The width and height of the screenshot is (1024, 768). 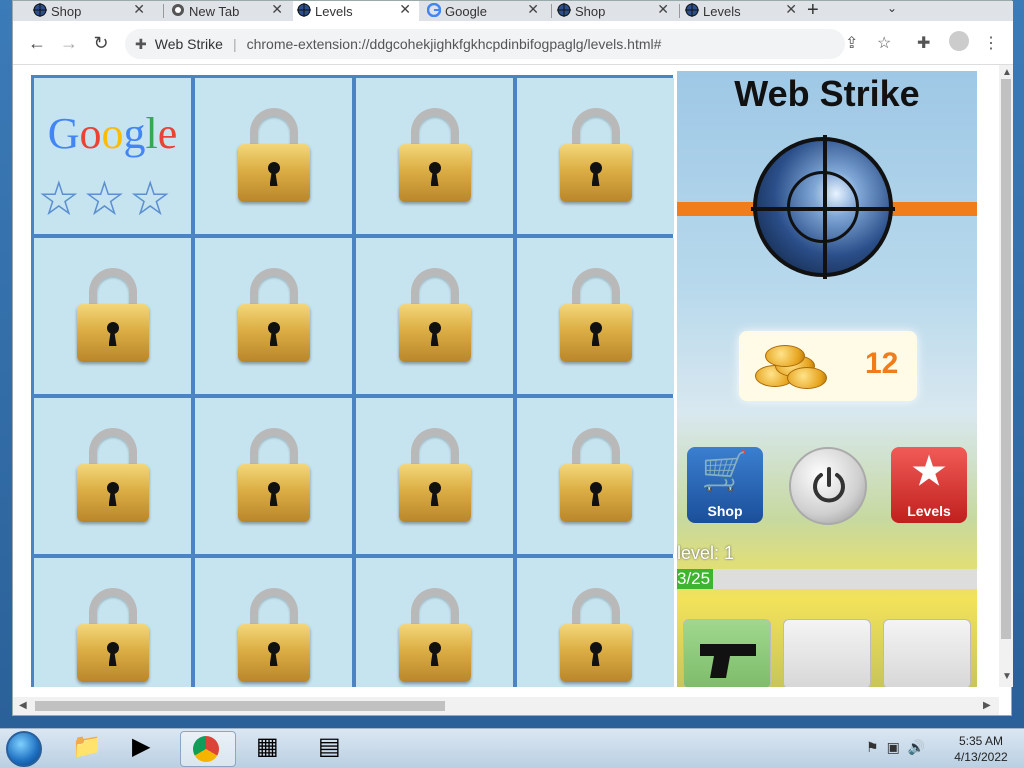 What do you see at coordinates (37, 43) in the screenshot?
I see `back-arrow-icon: ←` at bounding box center [37, 43].